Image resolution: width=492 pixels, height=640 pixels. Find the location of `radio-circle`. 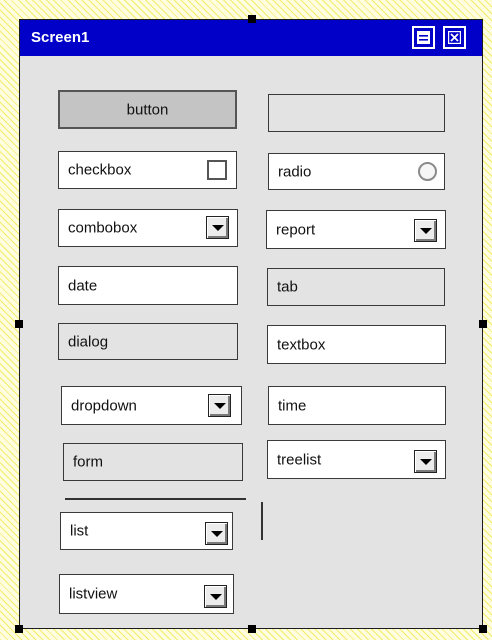

radio-circle is located at coordinates (427, 171).